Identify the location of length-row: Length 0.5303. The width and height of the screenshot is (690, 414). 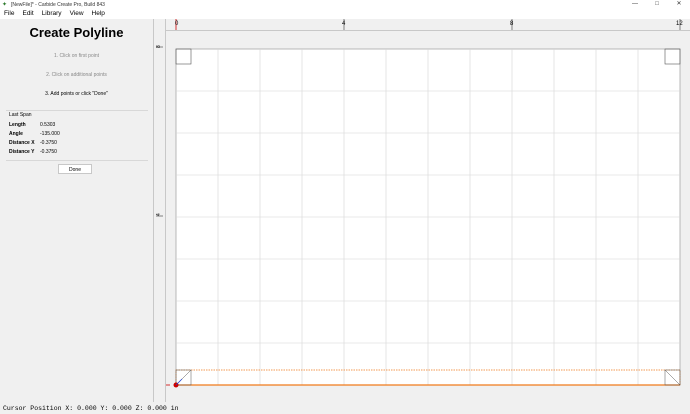
(32, 125).